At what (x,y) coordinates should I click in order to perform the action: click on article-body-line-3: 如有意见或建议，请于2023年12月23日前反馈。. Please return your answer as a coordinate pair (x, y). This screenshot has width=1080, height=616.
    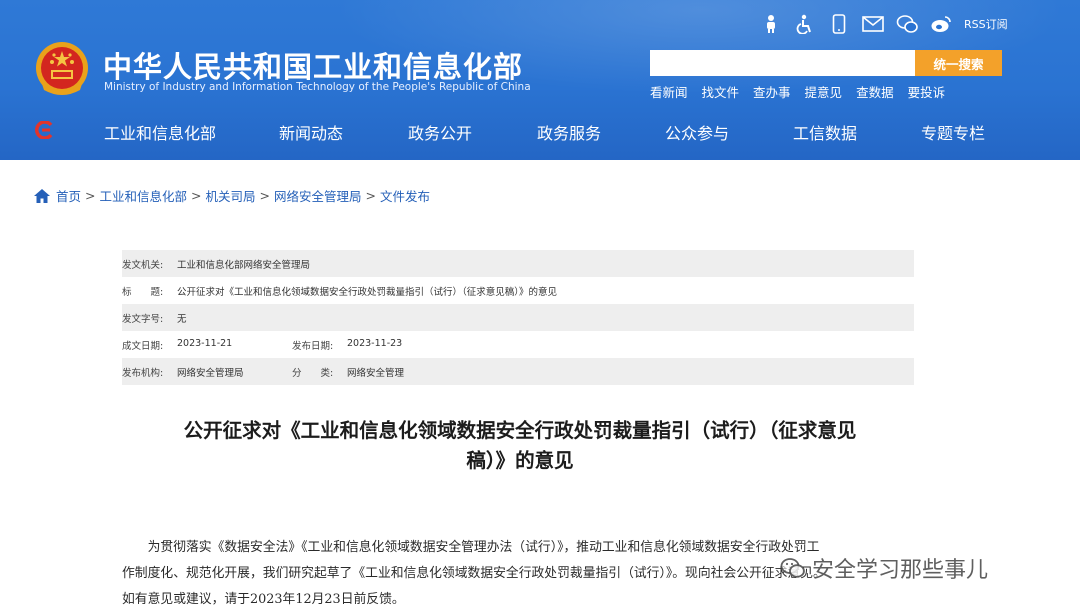
    Looking at the image, I should click on (263, 599).